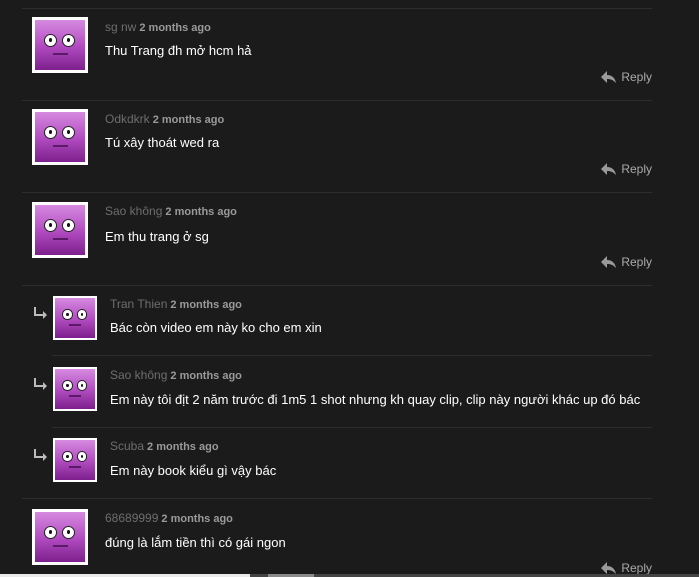 The width and height of the screenshot is (699, 577). Describe the element at coordinates (138, 304) in the screenshot. I see `comment-author: Tran Thien` at that location.